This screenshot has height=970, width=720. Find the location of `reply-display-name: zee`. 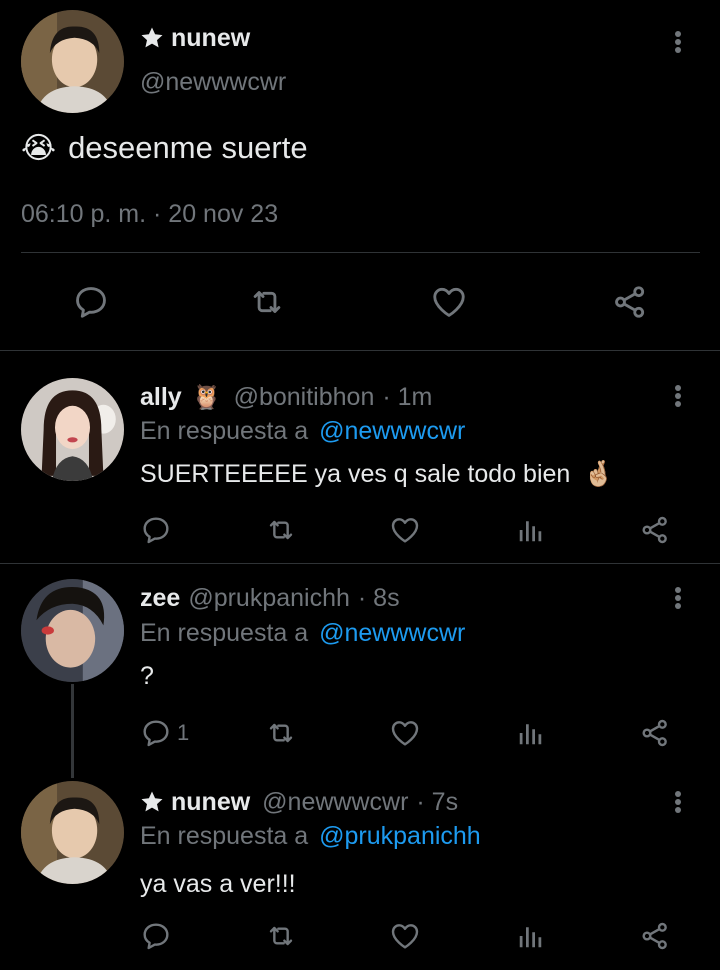

reply-display-name: zee is located at coordinates (160, 598).